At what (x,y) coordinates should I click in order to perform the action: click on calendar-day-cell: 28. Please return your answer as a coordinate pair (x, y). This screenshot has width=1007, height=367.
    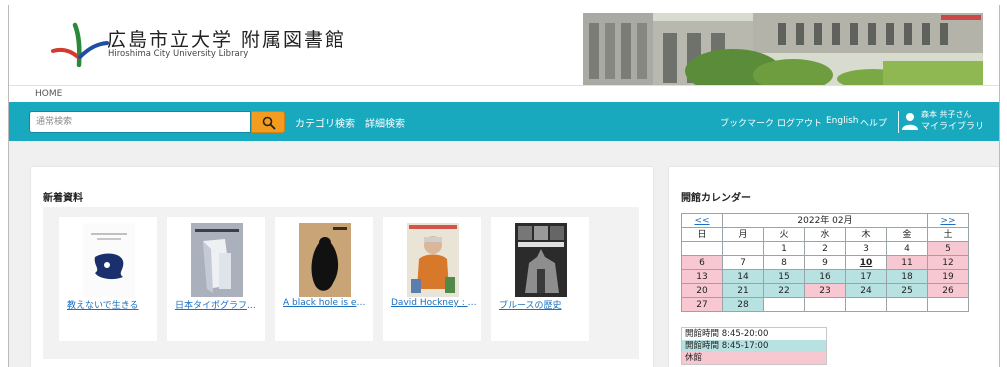
    Looking at the image, I should click on (743, 304).